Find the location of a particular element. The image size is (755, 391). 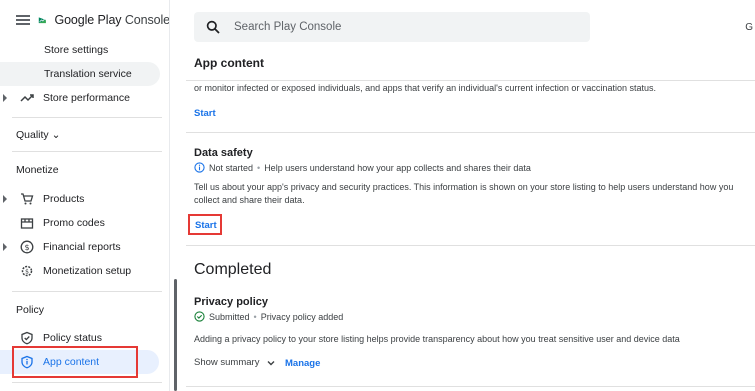

completed-heading: Completed is located at coordinates (233, 269).